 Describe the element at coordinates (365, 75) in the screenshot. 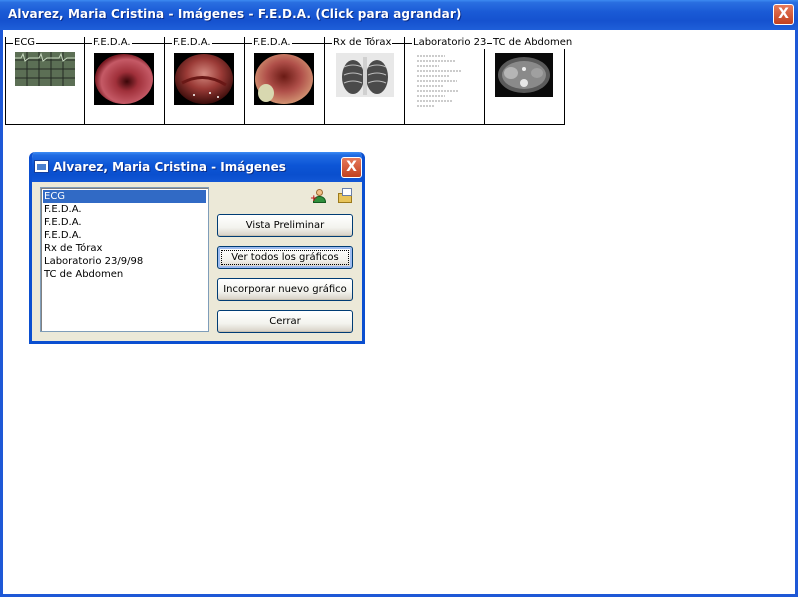

I see `chest-xray-image` at that location.